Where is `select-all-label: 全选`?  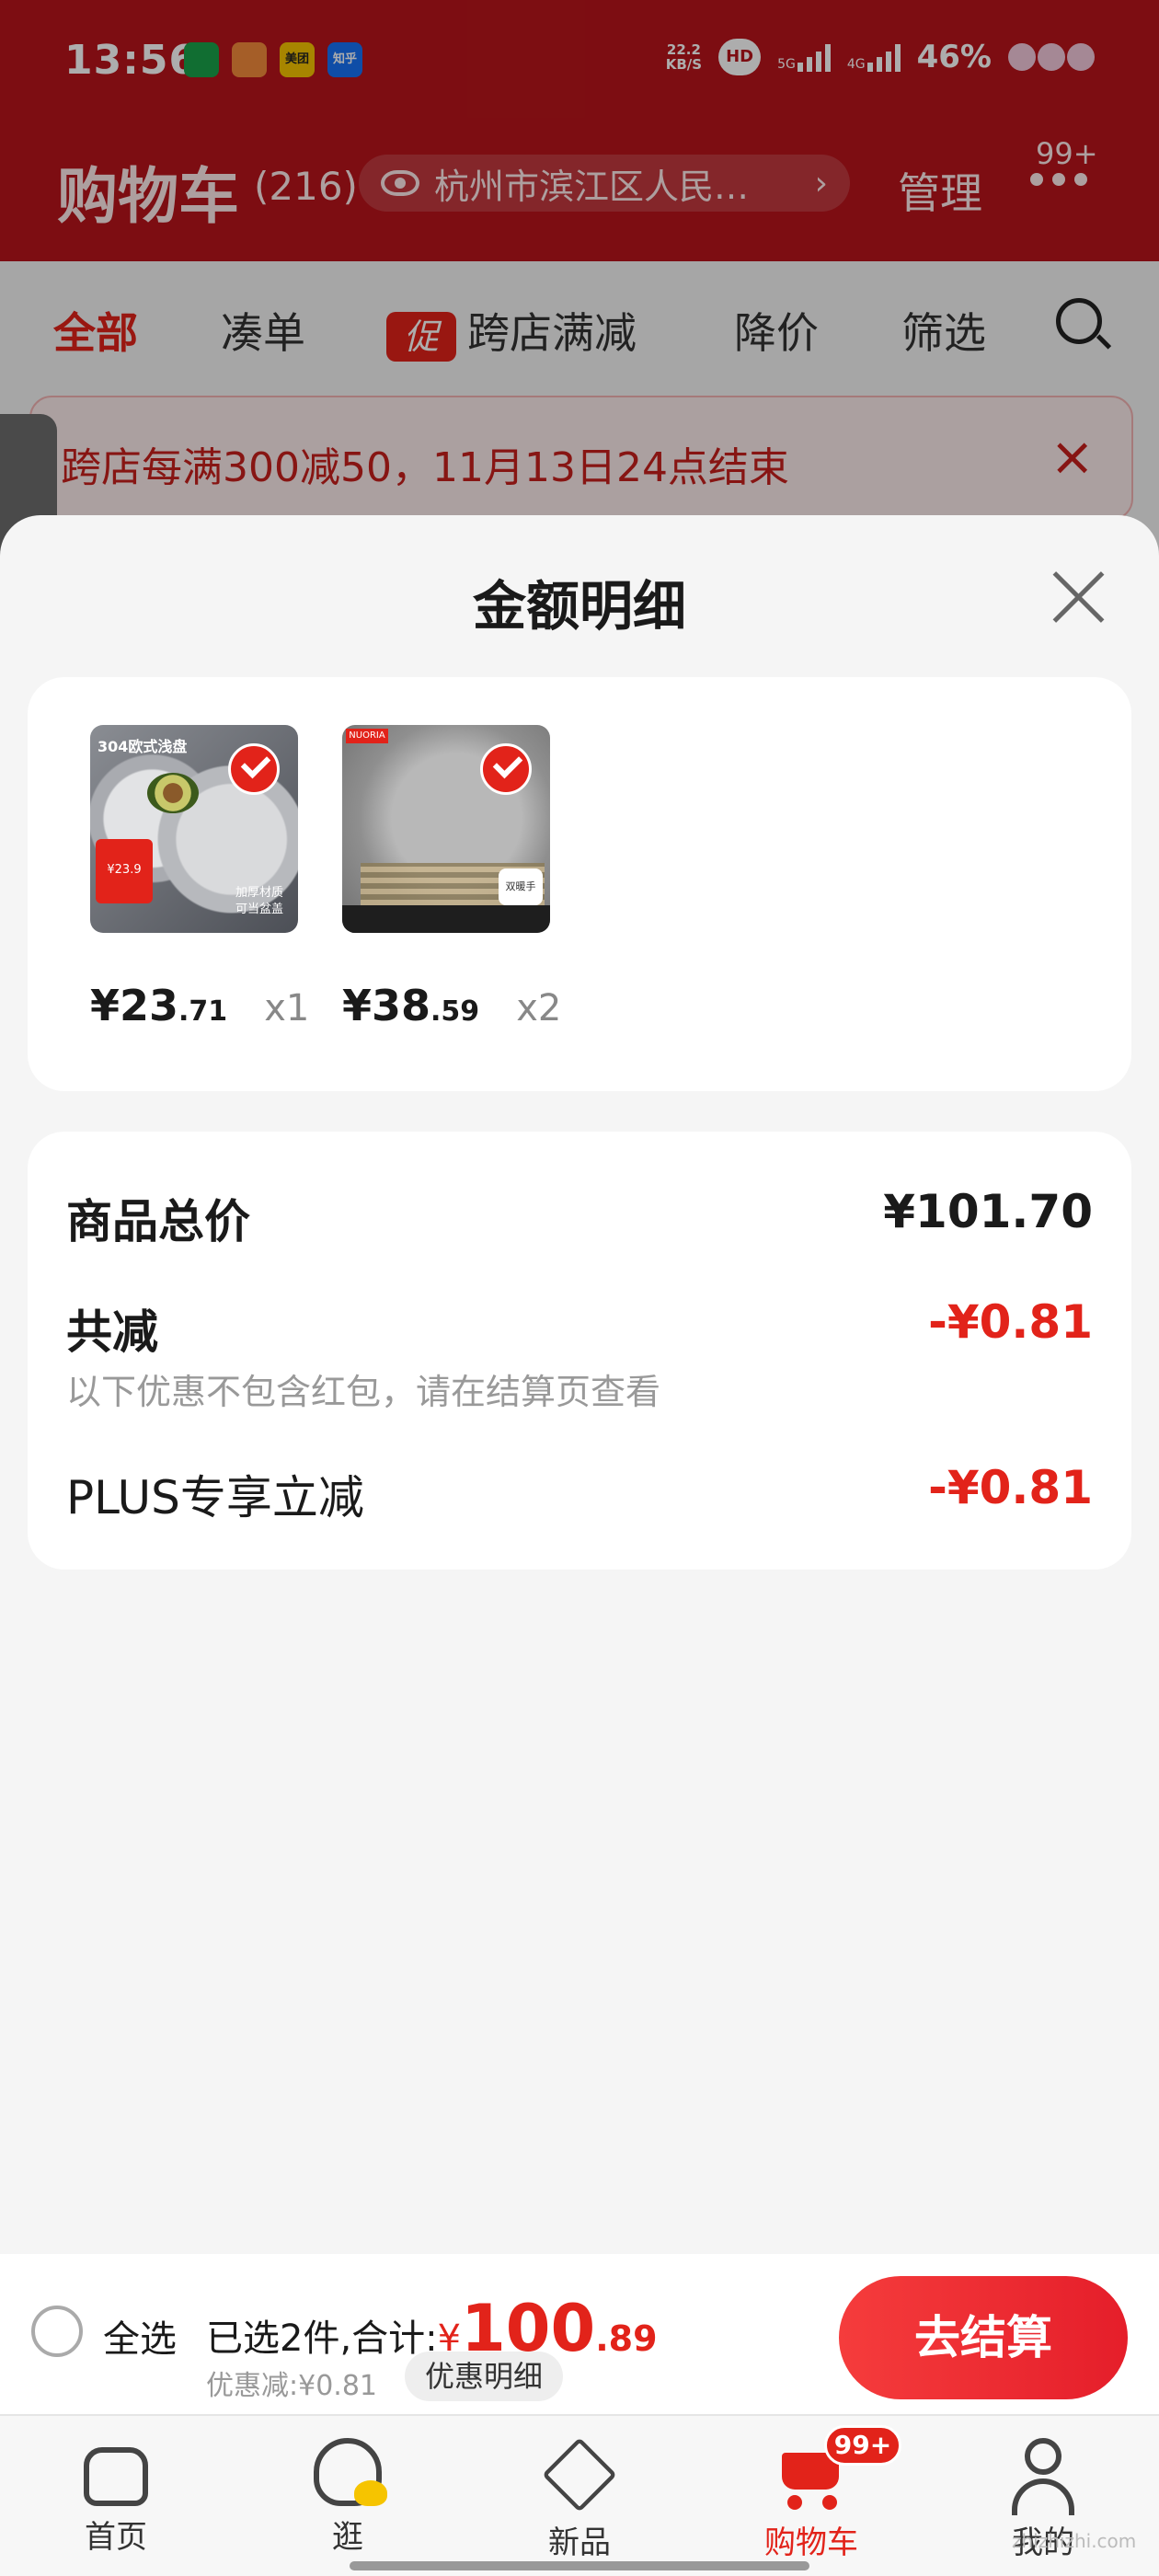 select-all-label: 全选 is located at coordinates (140, 2336).